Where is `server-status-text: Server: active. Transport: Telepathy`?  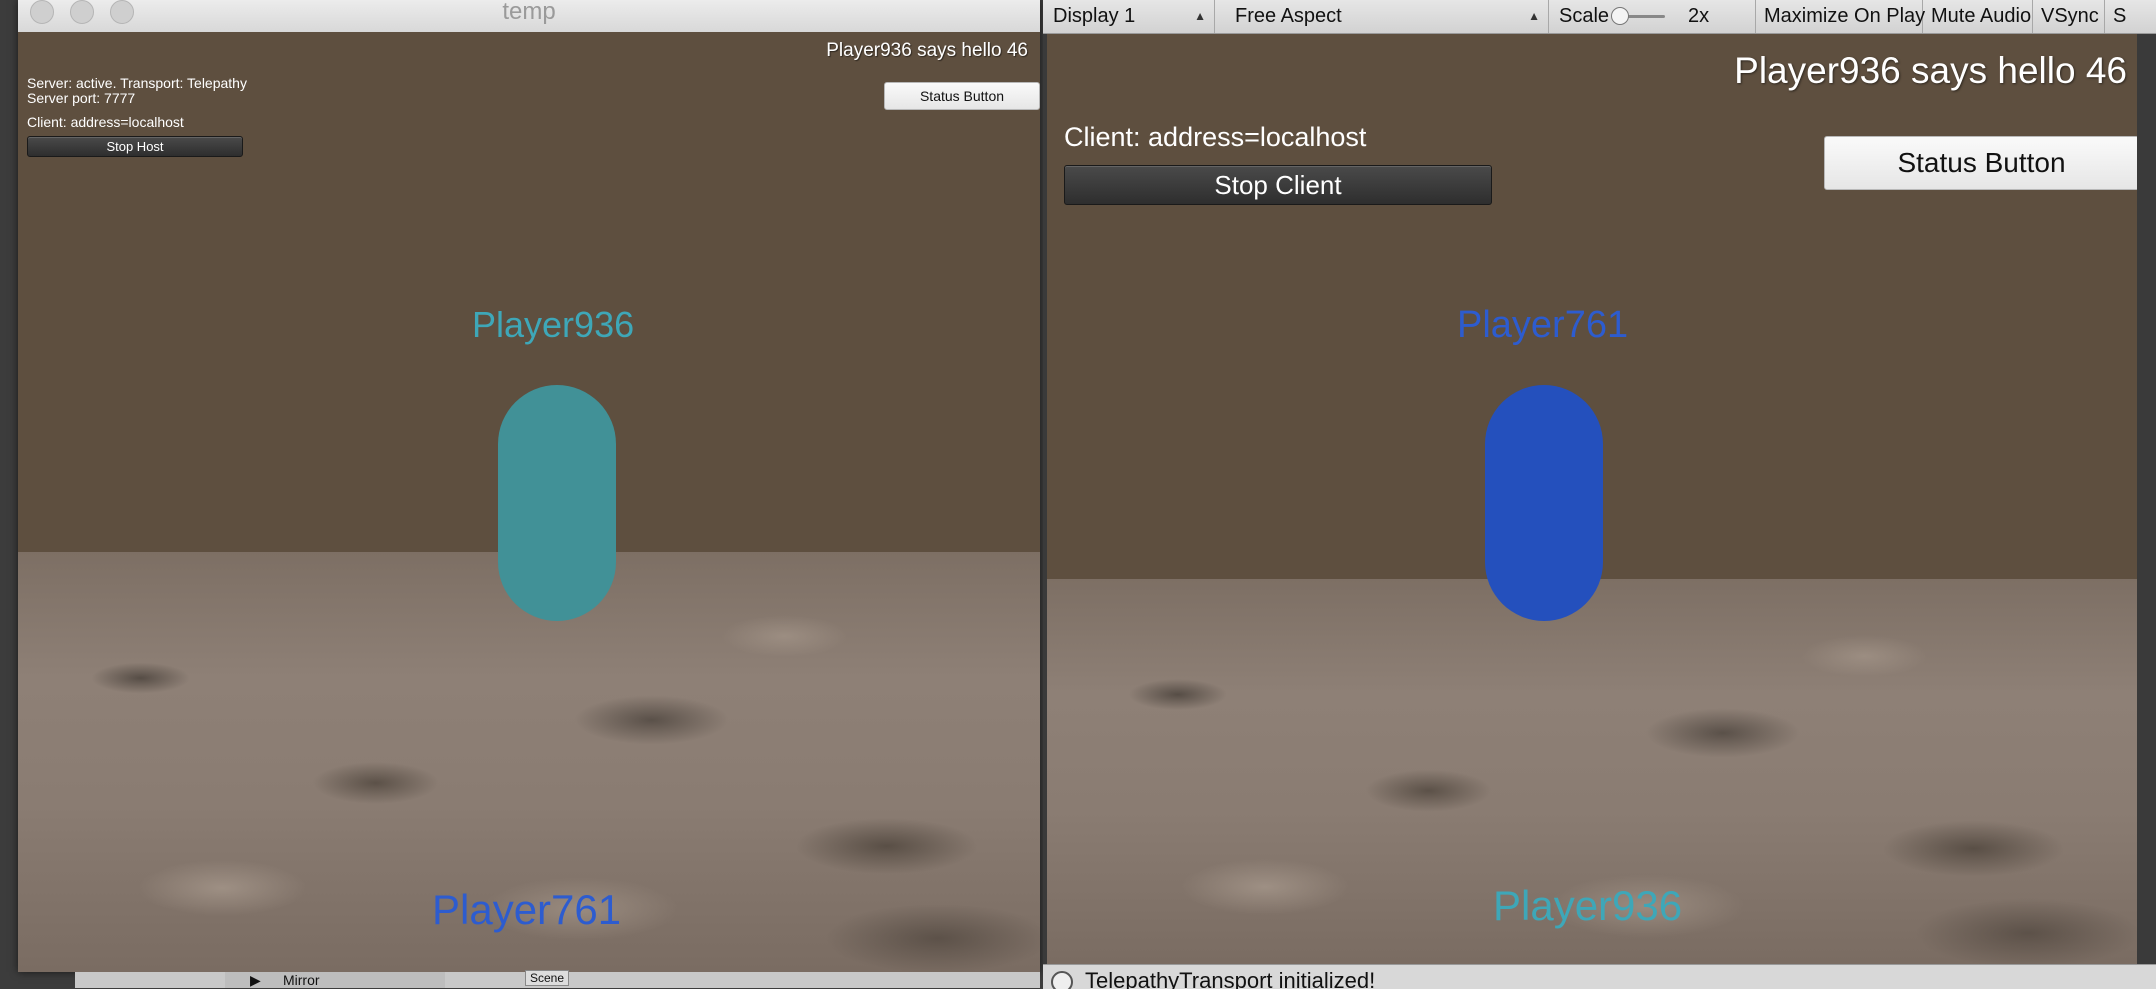
server-status-text: Server: active. Transport: Telepathy is located at coordinates (137, 83).